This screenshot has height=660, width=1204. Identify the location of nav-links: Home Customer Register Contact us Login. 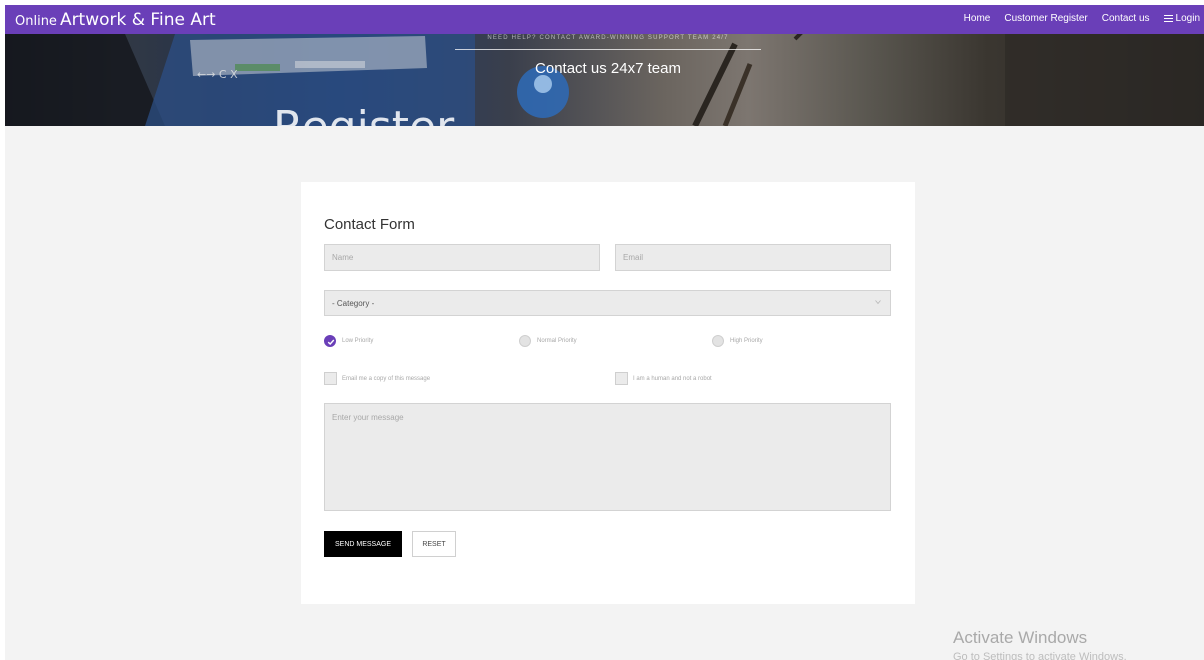
(1082, 18).